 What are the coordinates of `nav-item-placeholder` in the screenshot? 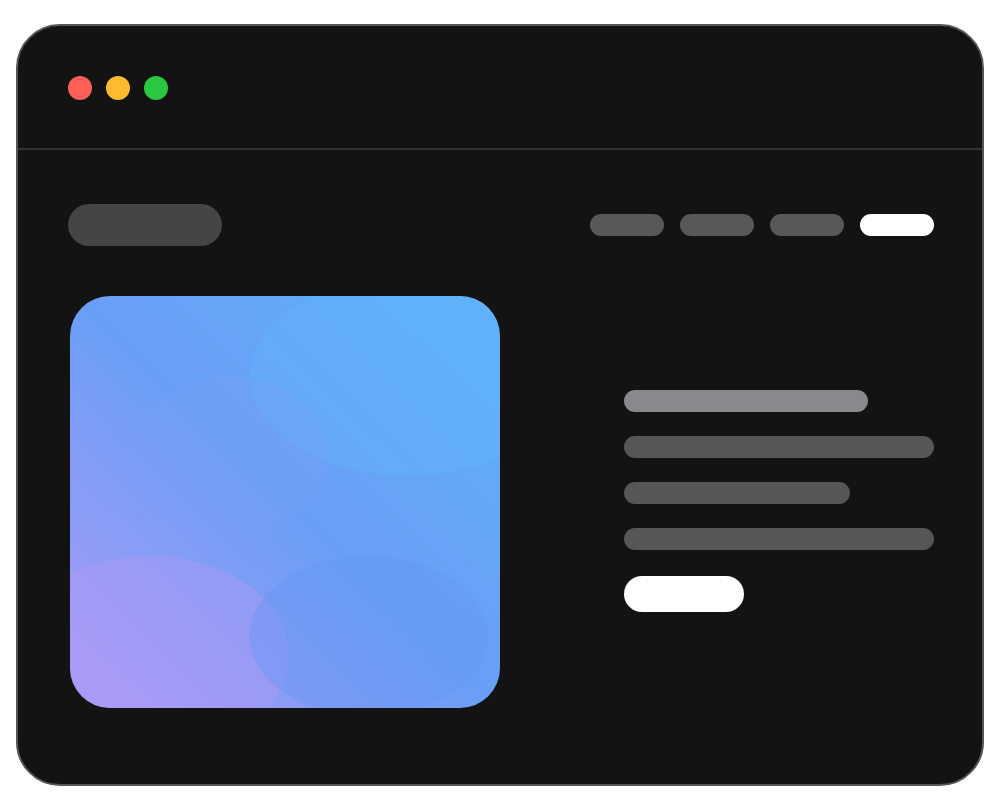 It's located at (897, 225).